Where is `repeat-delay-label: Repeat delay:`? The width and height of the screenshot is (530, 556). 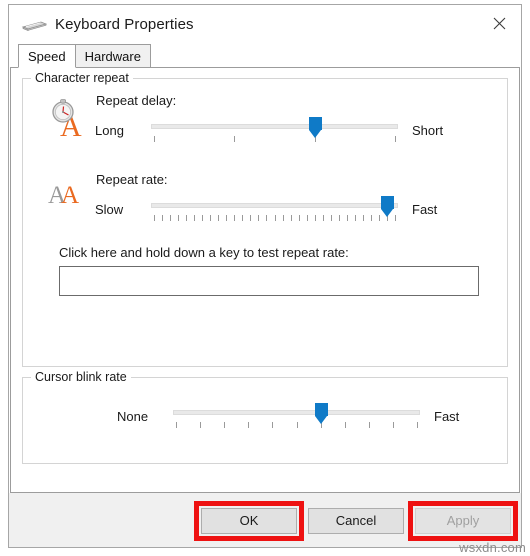
repeat-delay-label: Repeat delay: is located at coordinates (136, 100).